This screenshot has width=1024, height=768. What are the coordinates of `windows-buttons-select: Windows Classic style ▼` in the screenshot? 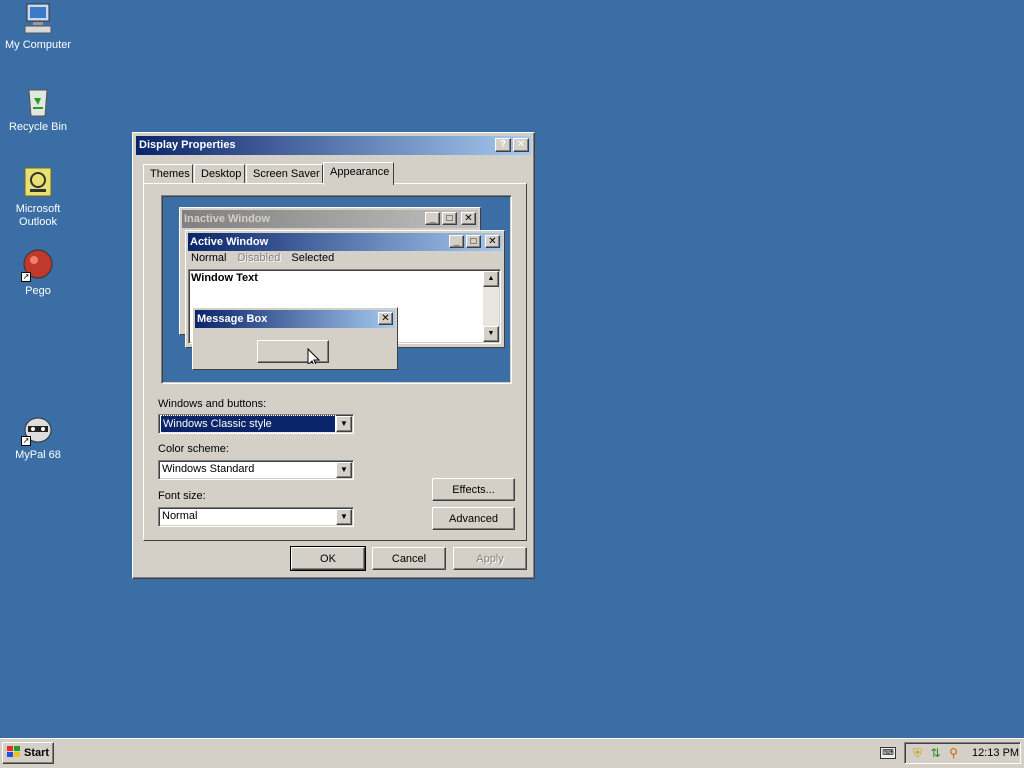 It's located at (256, 424).